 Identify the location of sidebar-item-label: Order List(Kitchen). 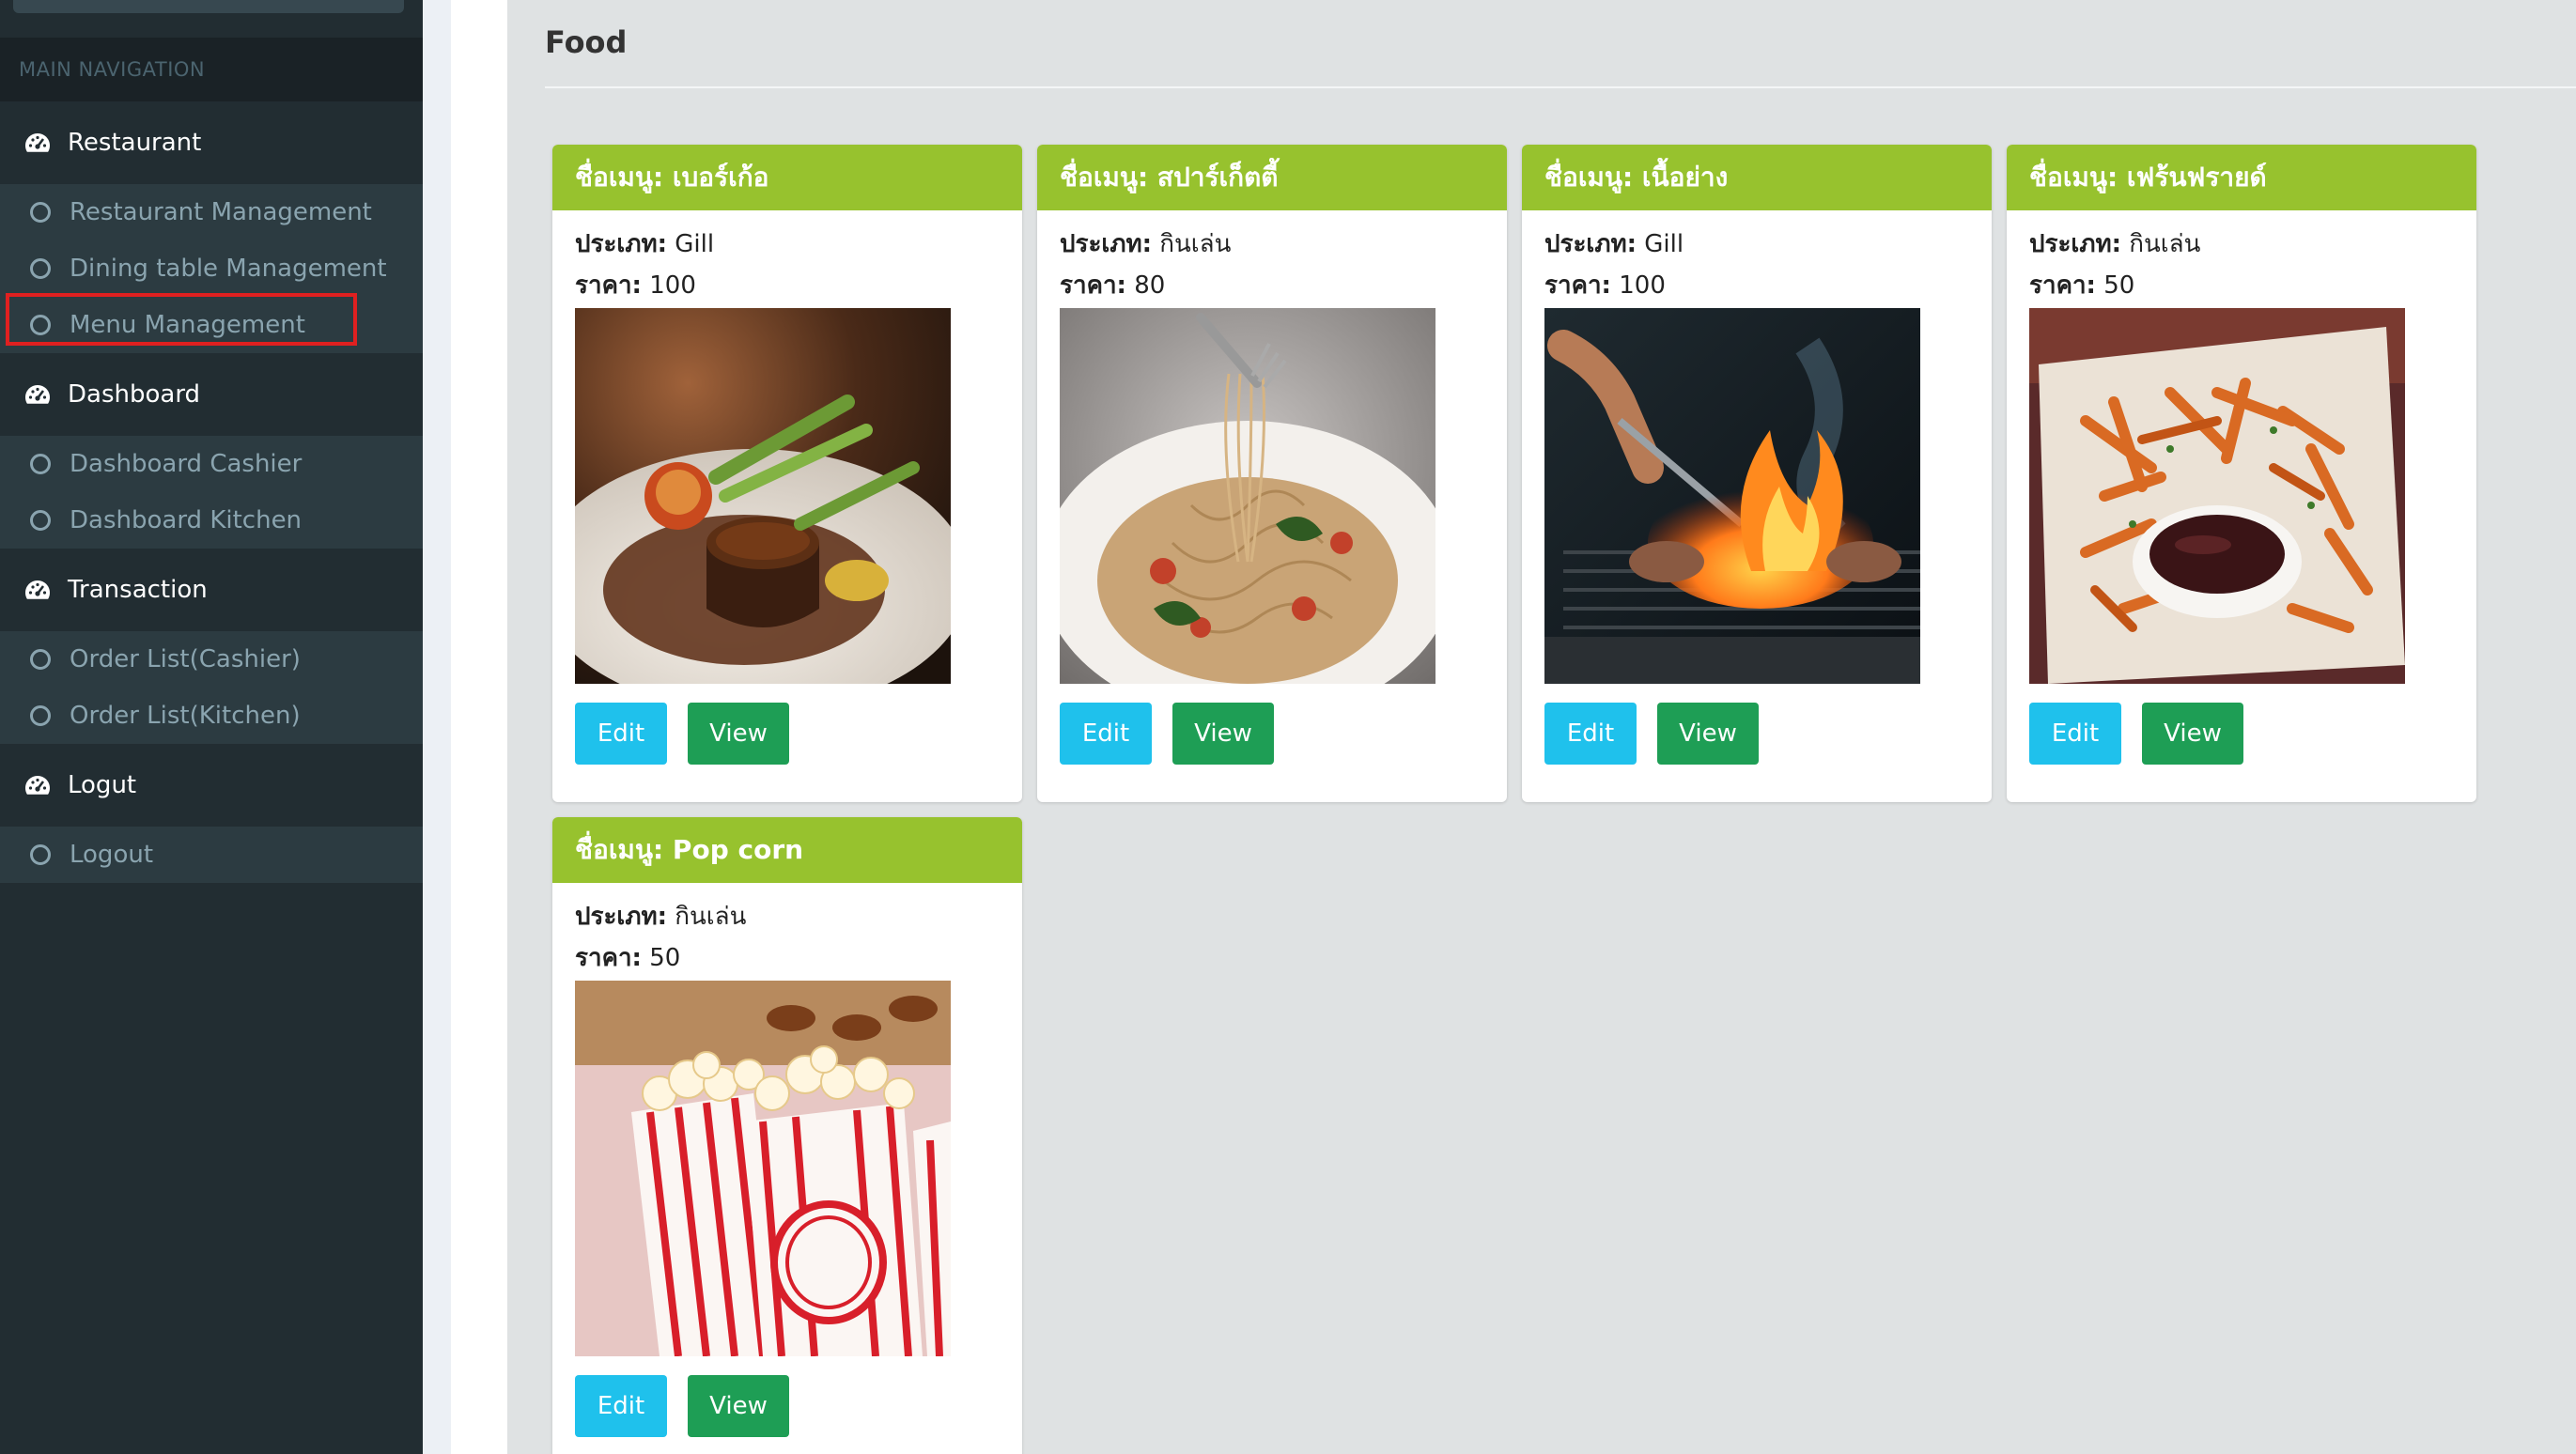
(185, 716).